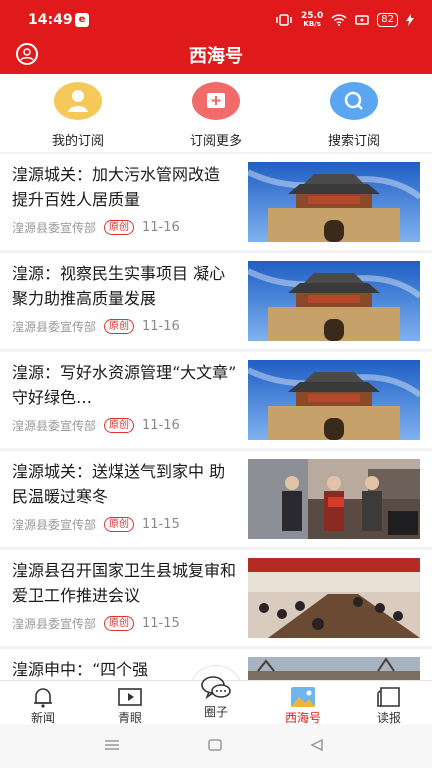  Describe the element at coordinates (284, 20) in the screenshot. I see `vibrate-icon` at that location.